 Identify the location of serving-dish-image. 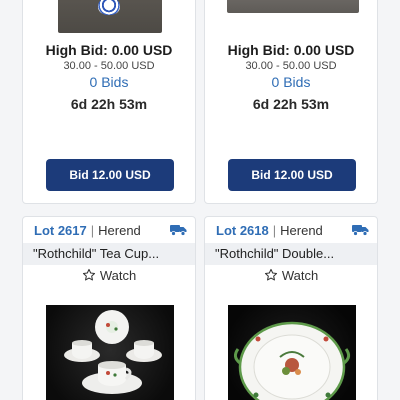
(292, 360).